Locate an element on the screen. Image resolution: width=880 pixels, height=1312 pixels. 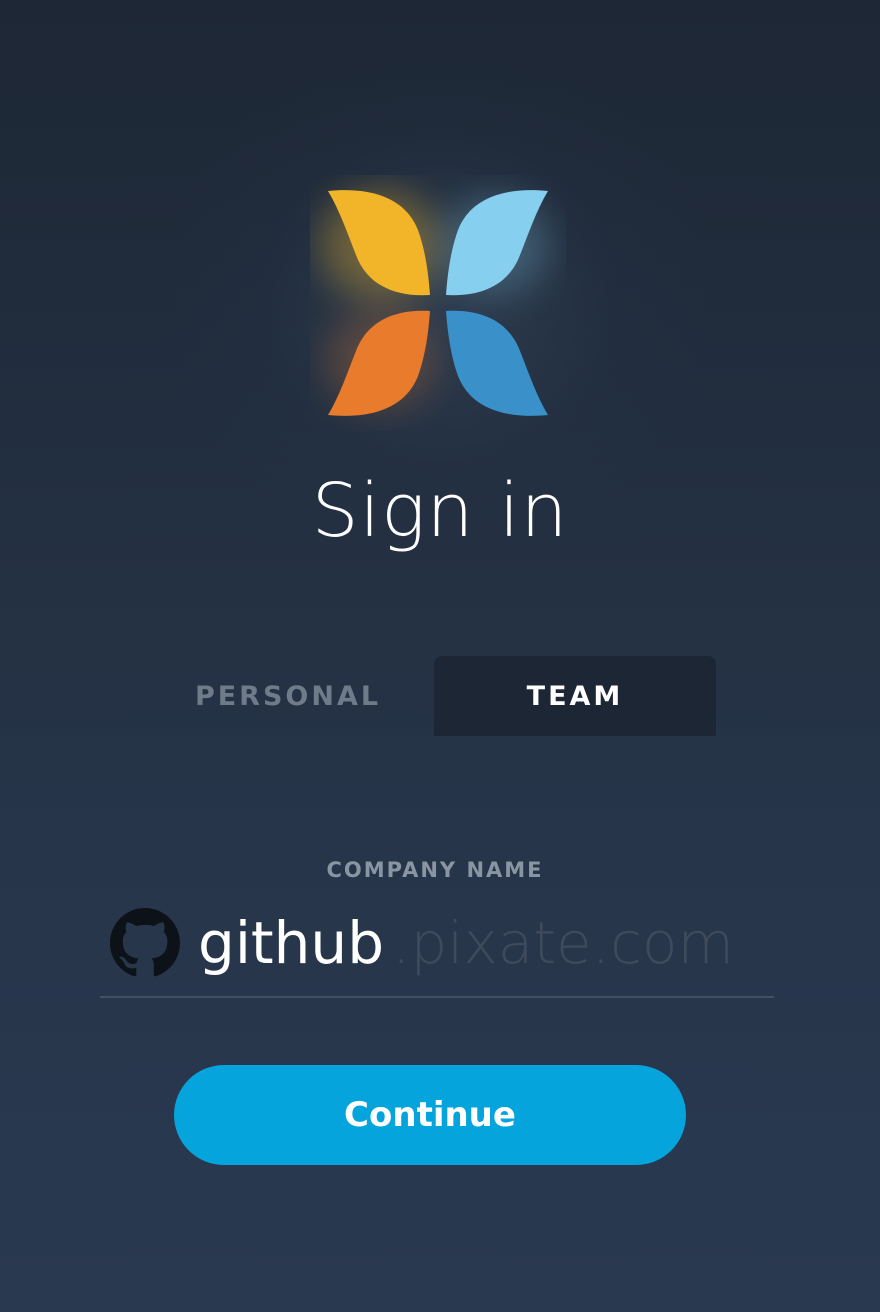
tab-personal-label: PERSONAL is located at coordinates (288, 696).